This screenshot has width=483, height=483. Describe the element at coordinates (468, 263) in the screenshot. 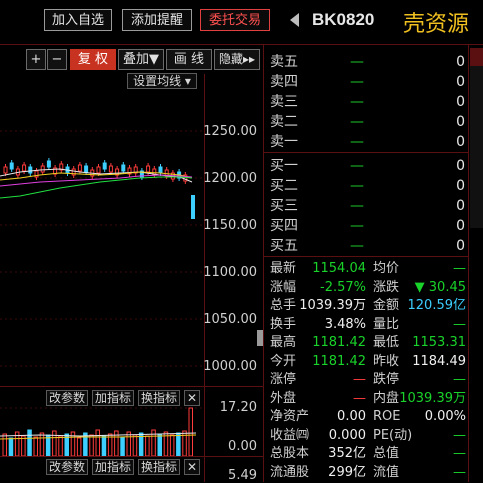

I see `divider-side-right` at that location.